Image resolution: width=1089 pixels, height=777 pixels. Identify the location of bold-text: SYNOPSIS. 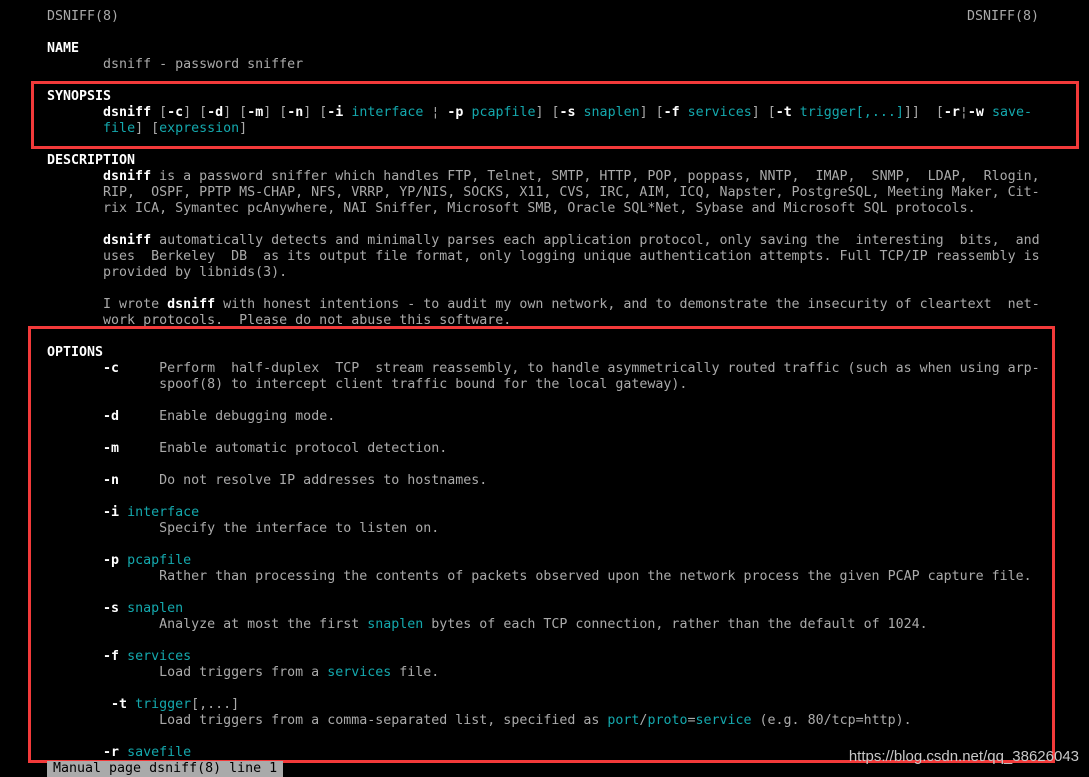
(79, 96).